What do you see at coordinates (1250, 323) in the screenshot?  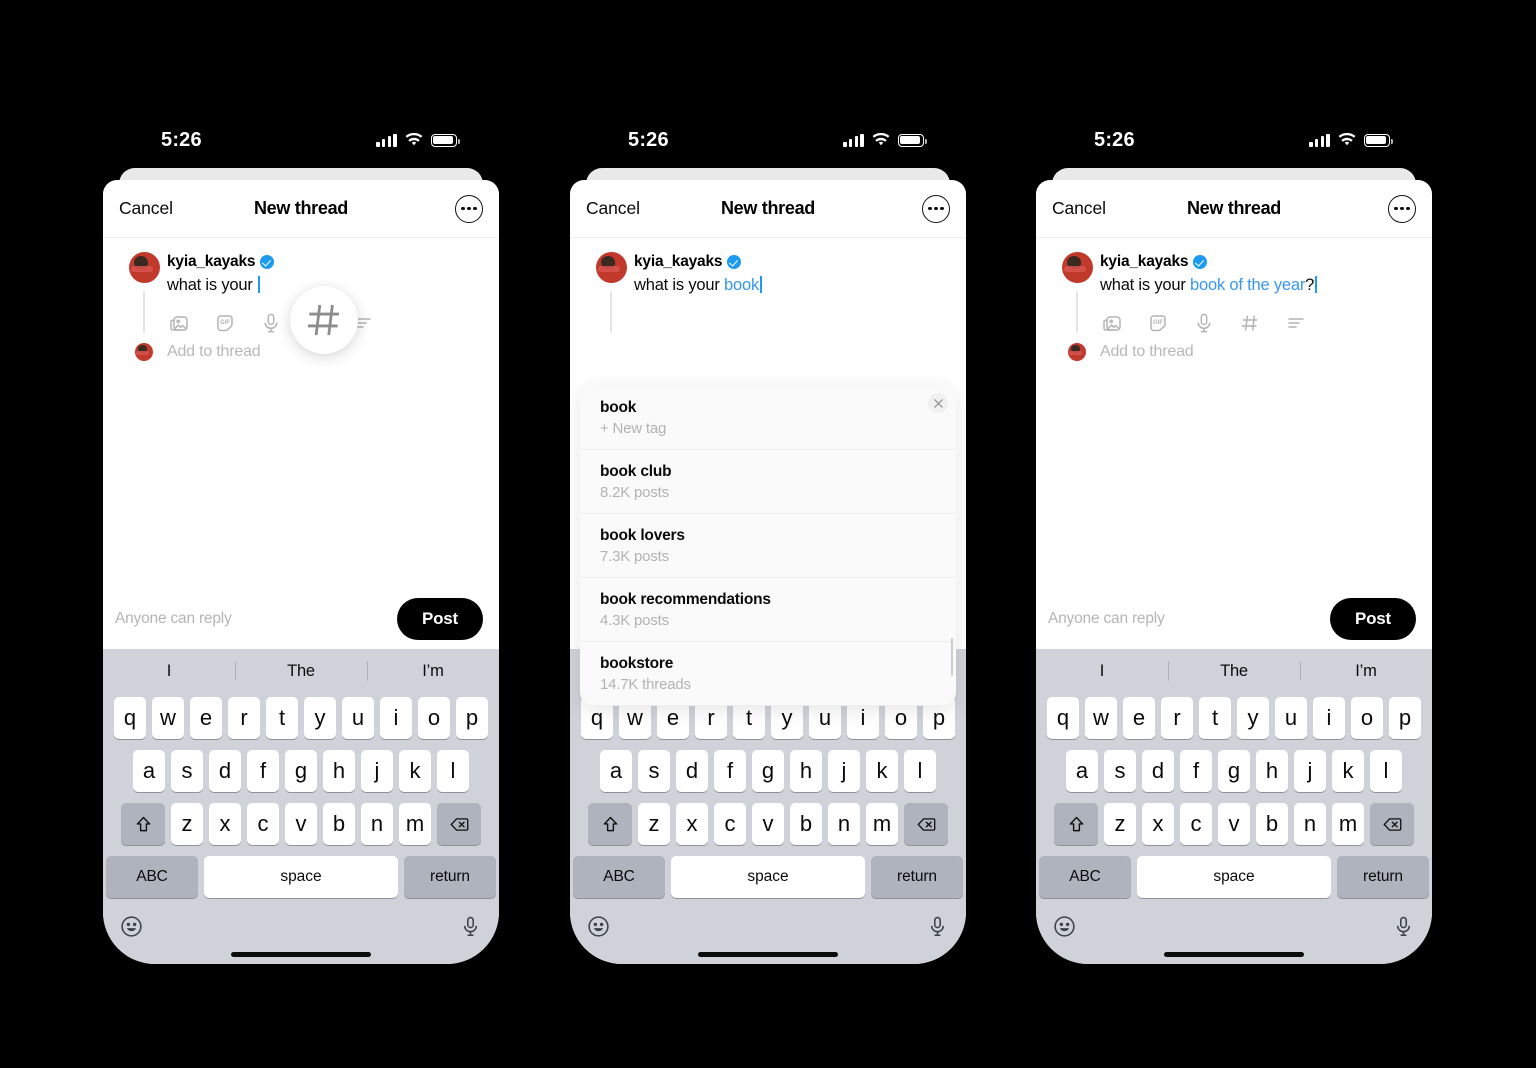 I see `hashtag-icon` at bounding box center [1250, 323].